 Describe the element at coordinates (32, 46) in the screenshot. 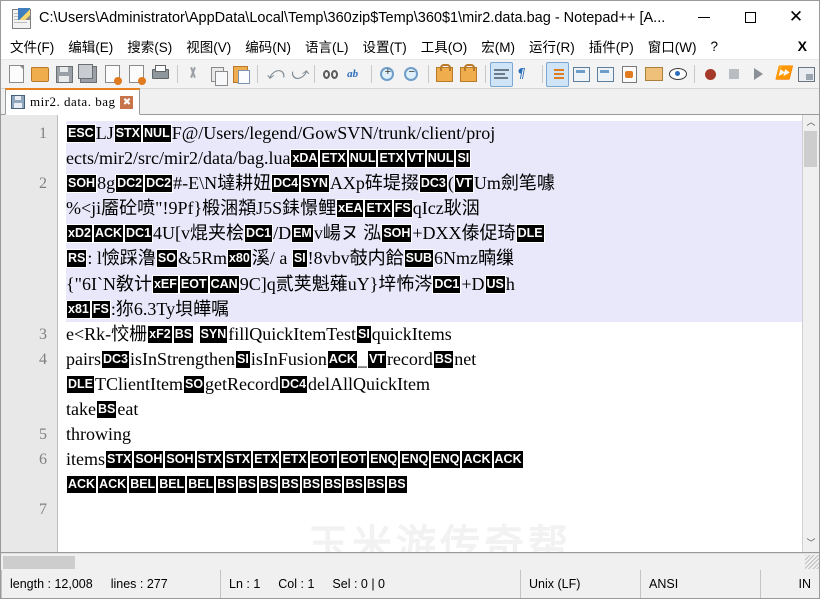

I see `menu-file: 文件(F)` at that location.